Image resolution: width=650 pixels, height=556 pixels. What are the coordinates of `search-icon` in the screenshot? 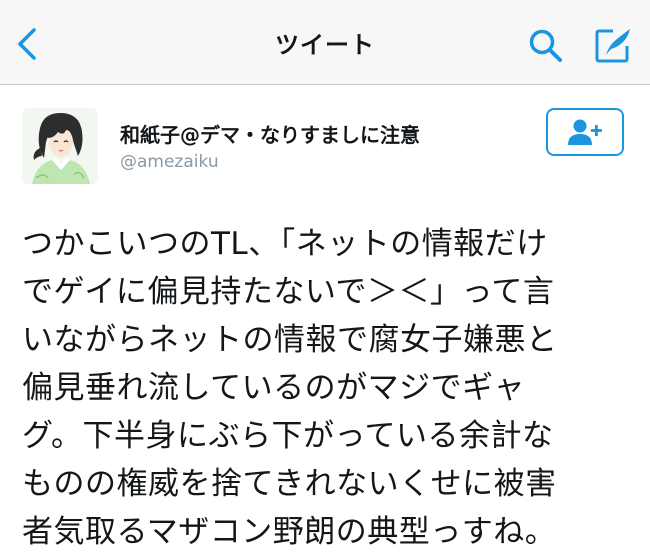 It's located at (545, 45).